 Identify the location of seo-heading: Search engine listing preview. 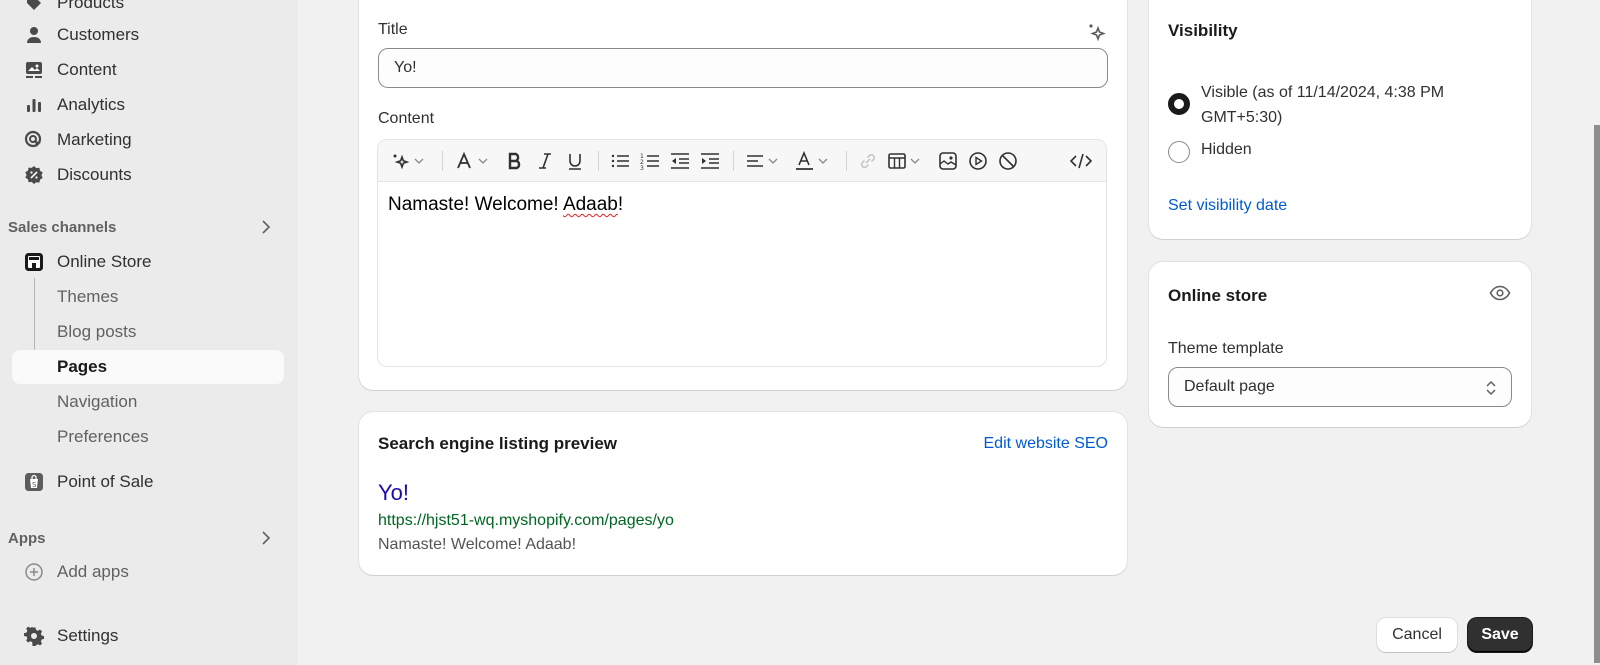
(498, 443).